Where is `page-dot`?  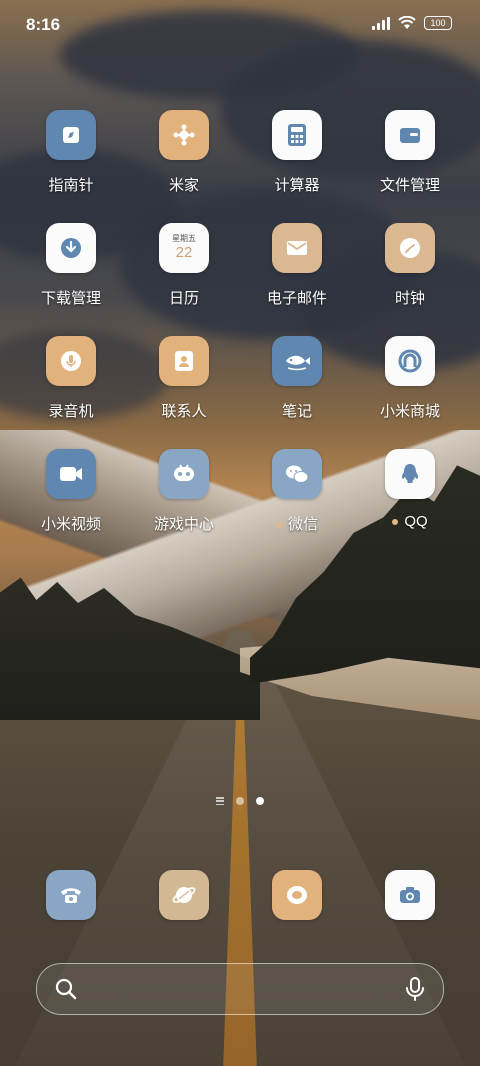
page-dot is located at coordinates (240, 801).